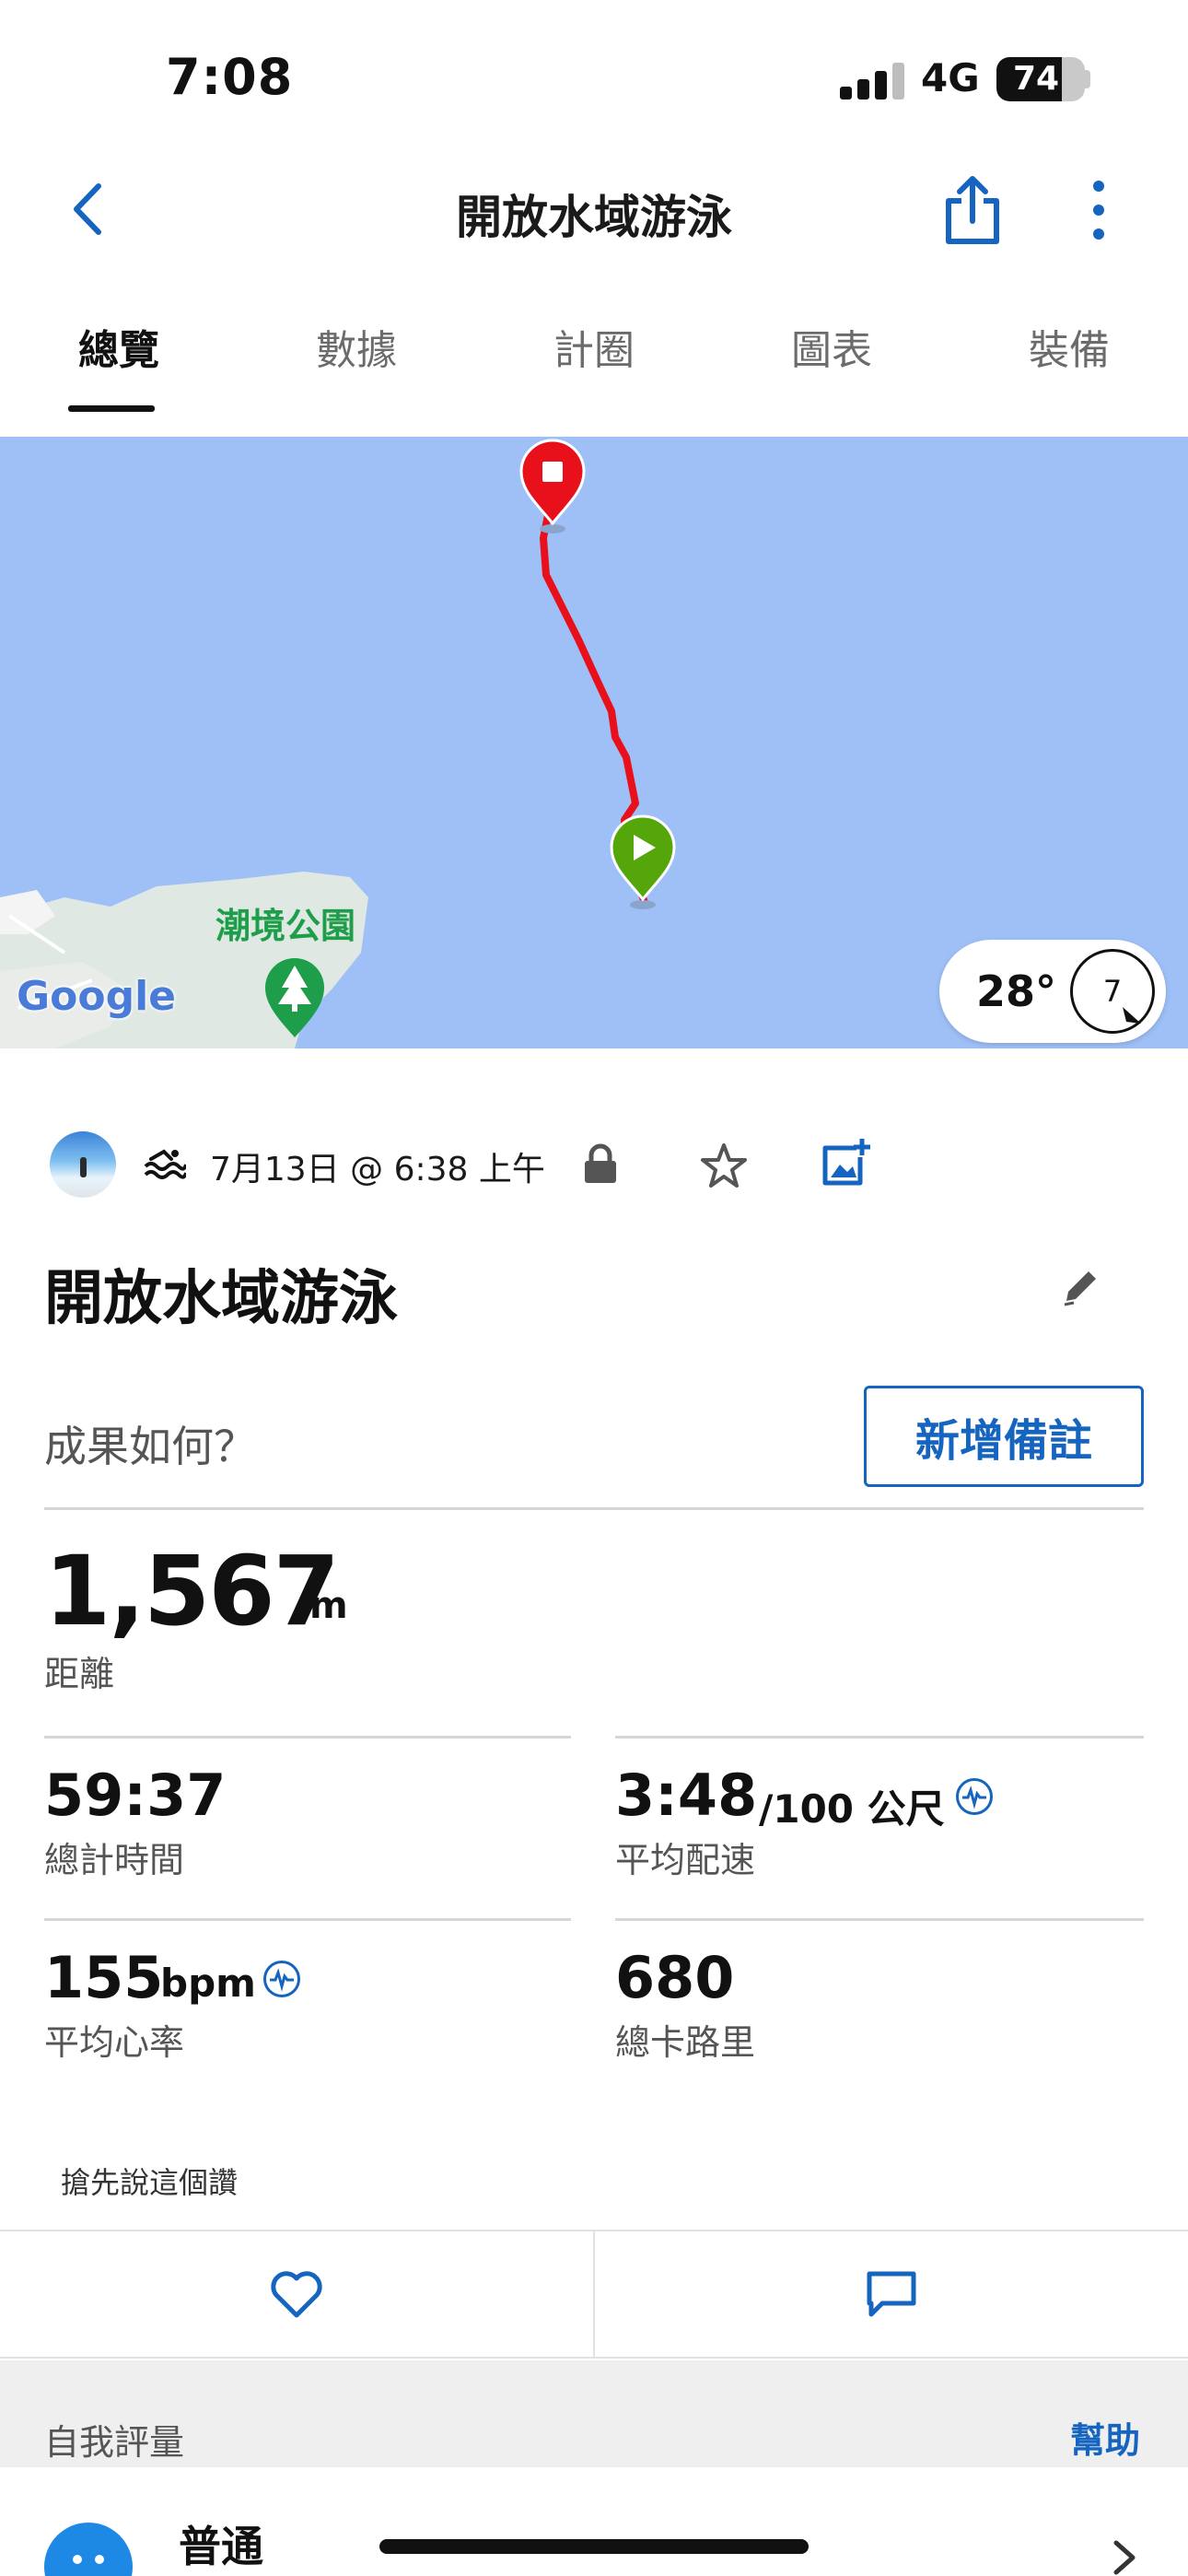  Describe the element at coordinates (111, 408) in the screenshot. I see `active-tab-indicator` at that location.